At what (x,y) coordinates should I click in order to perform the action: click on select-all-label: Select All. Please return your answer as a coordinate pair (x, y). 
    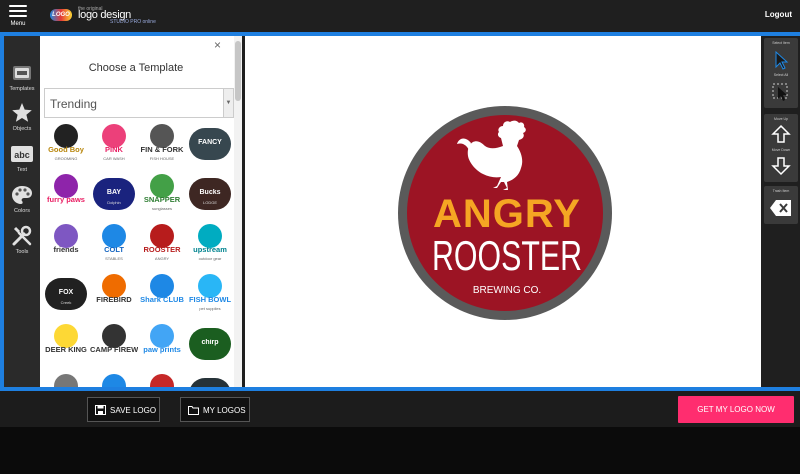
    Looking at the image, I should click on (781, 75).